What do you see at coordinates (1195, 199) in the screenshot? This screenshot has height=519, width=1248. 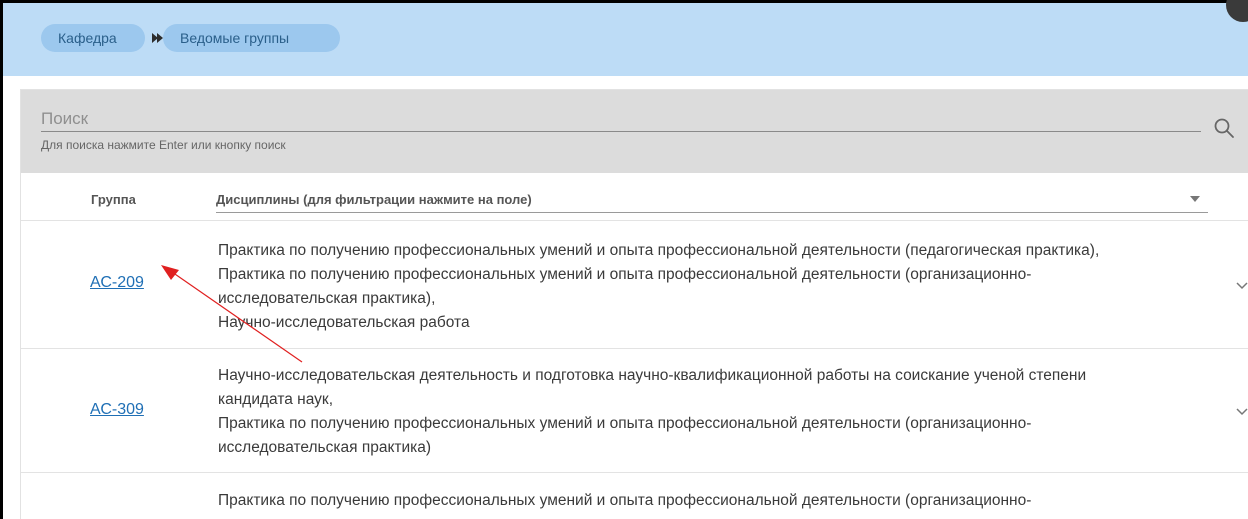 I see `triangle-down-icon` at bounding box center [1195, 199].